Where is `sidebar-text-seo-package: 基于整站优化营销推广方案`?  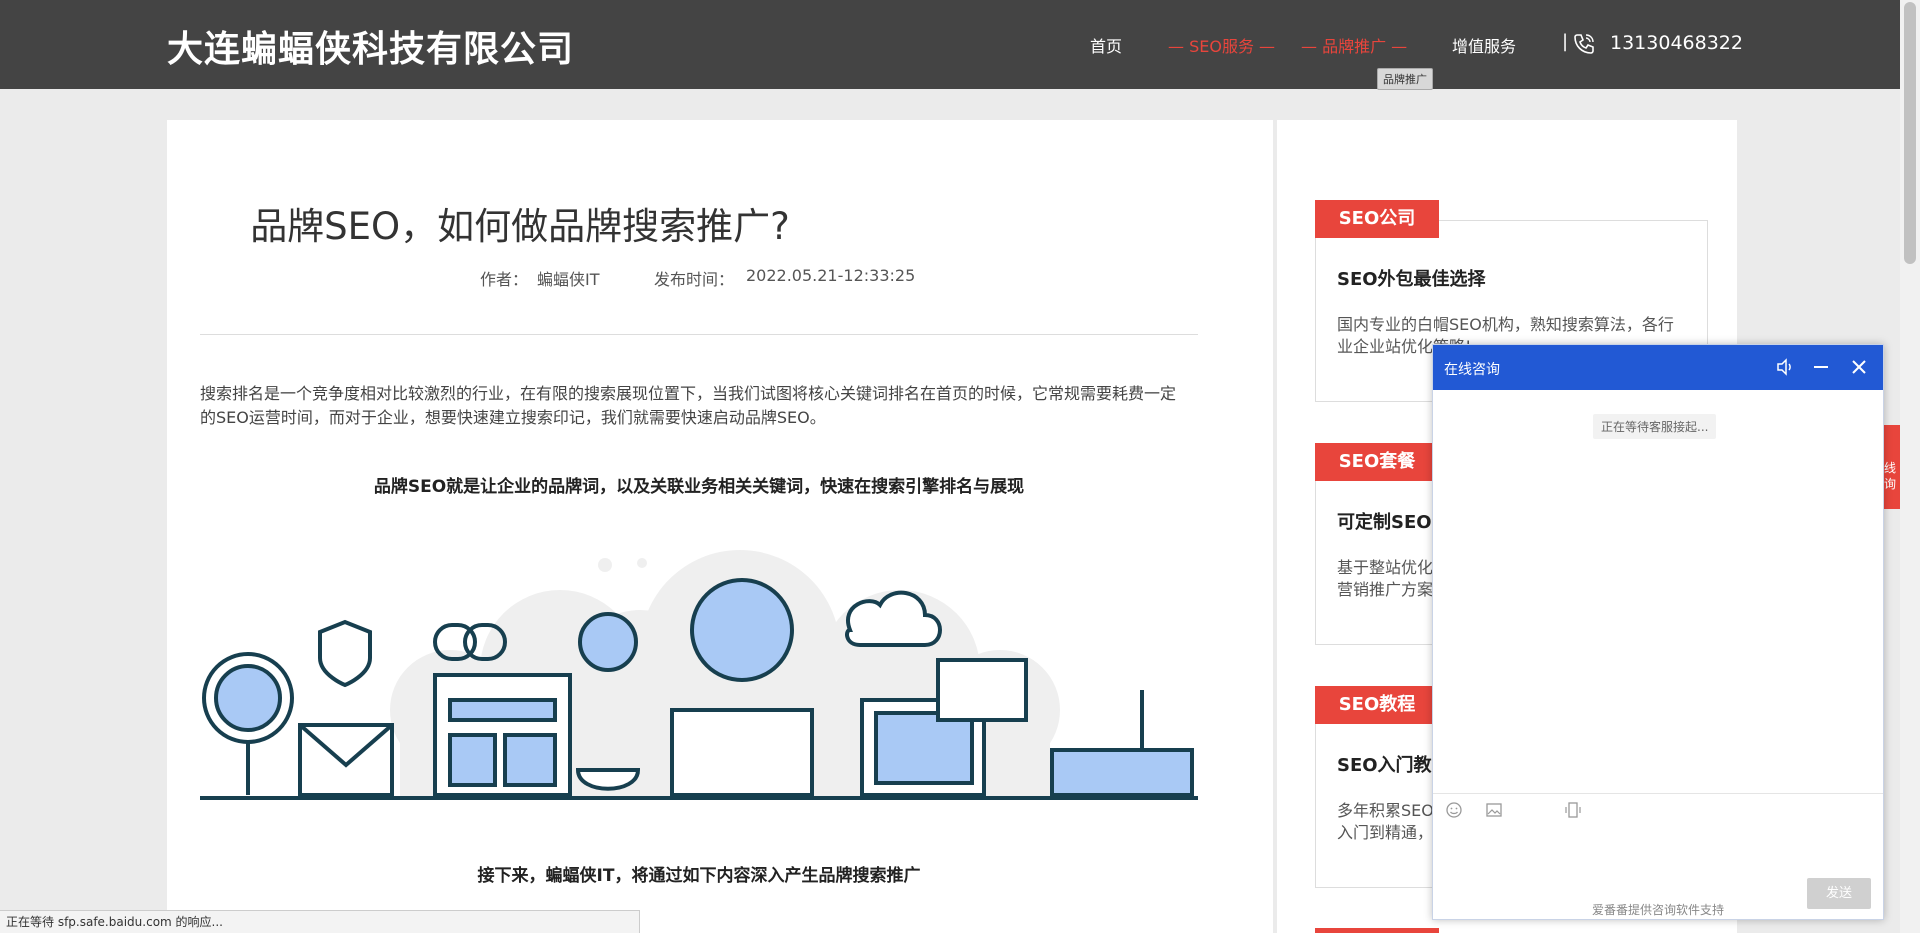 sidebar-text-seo-package: 基于整站优化营销推广方案 is located at coordinates (1385, 578).